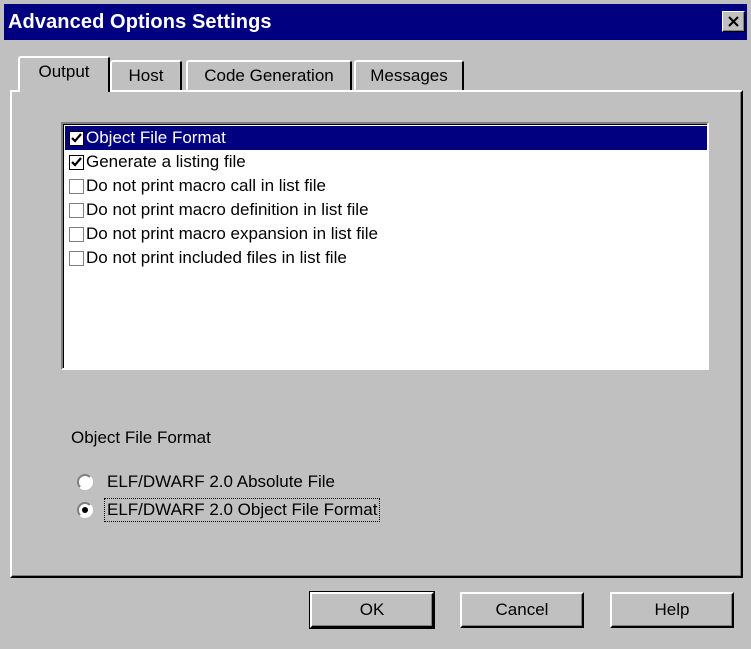  What do you see at coordinates (242, 510) in the screenshot?
I see `radio-label: ELF/DWARF 2.0 Object File Format` at bounding box center [242, 510].